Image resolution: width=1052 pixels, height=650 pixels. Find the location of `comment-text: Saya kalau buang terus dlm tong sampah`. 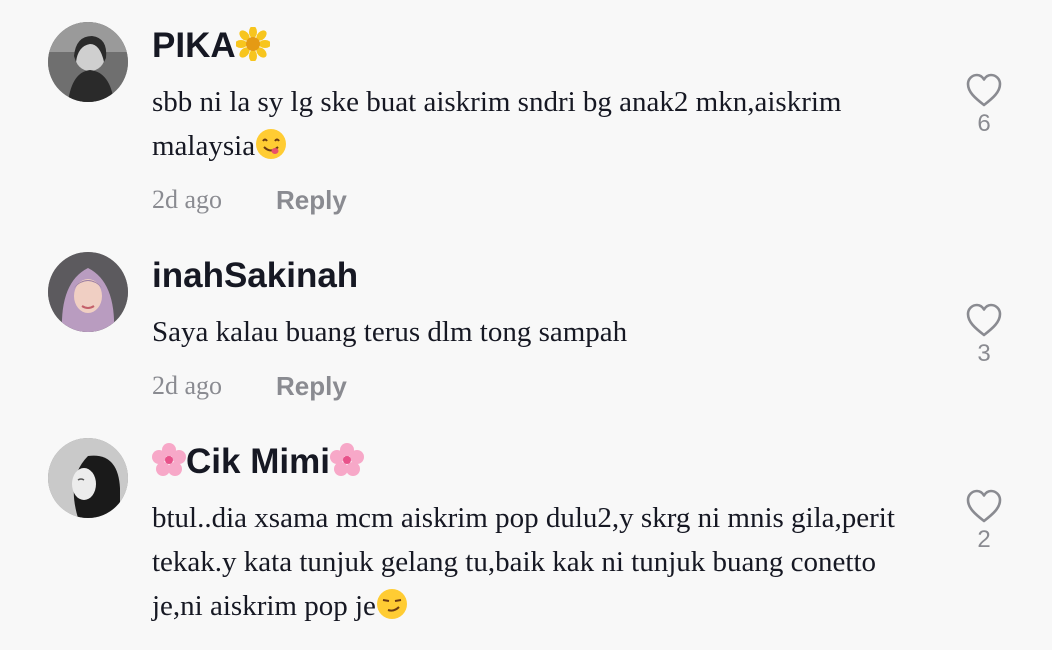

comment-text: Saya kalau buang terus dlm tong sampah is located at coordinates (542, 332).